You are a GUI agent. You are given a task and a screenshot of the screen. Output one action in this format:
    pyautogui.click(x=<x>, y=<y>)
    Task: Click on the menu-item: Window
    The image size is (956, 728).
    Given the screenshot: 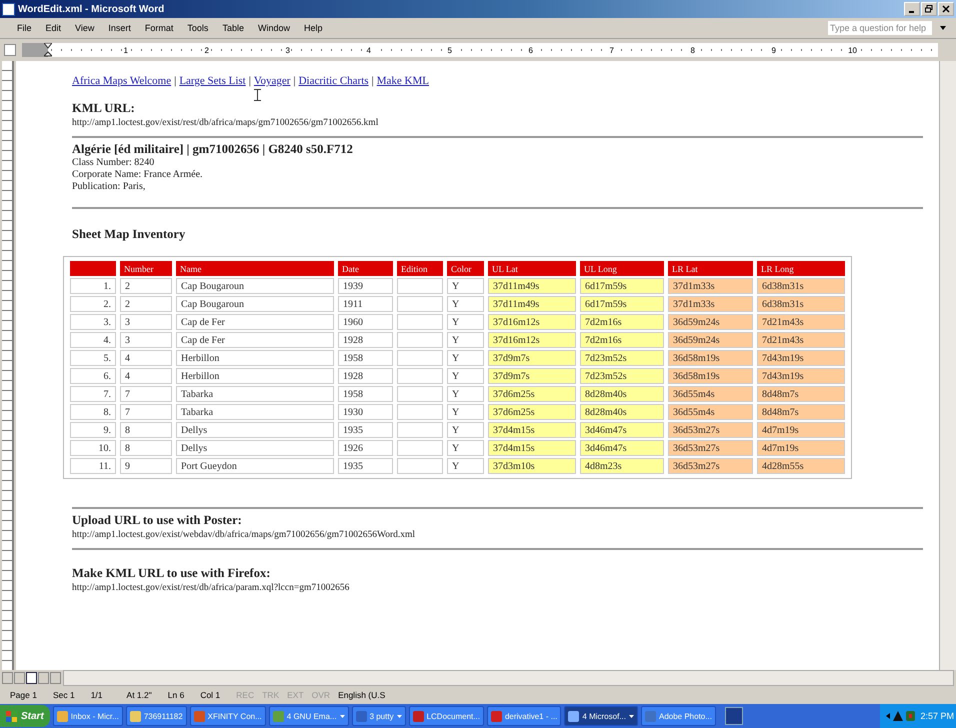 What is the action you would take?
    pyautogui.click(x=273, y=28)
    